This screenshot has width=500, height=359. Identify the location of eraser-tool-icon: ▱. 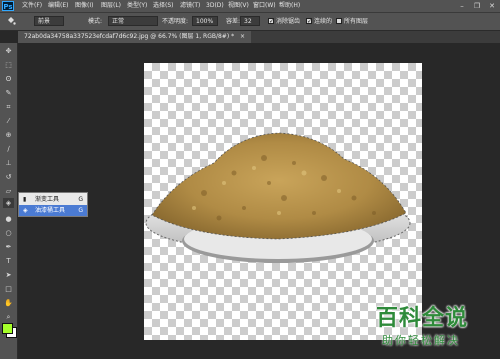
(8, 191).